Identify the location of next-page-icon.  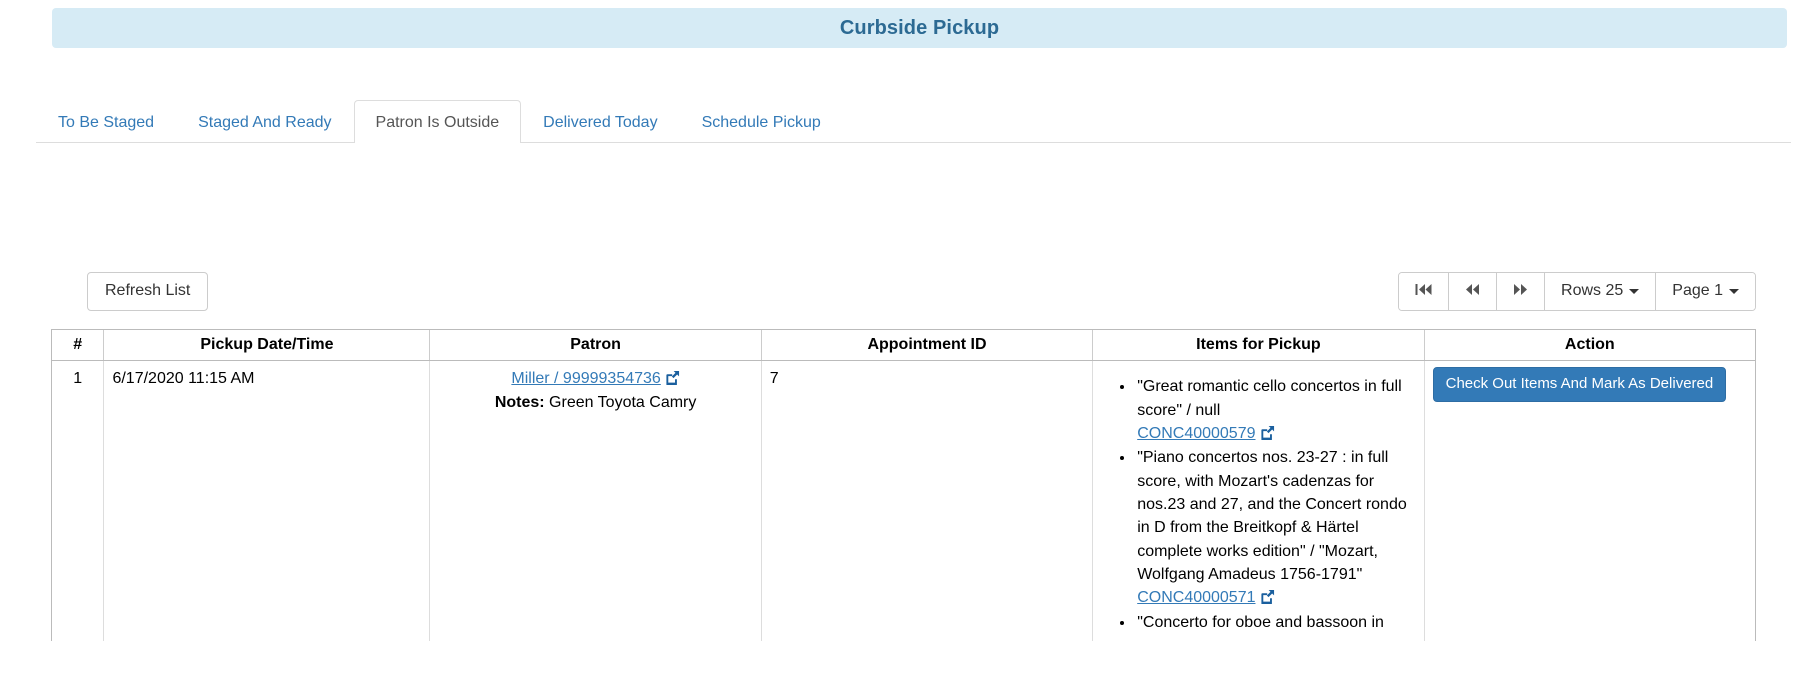
(1520, 292).